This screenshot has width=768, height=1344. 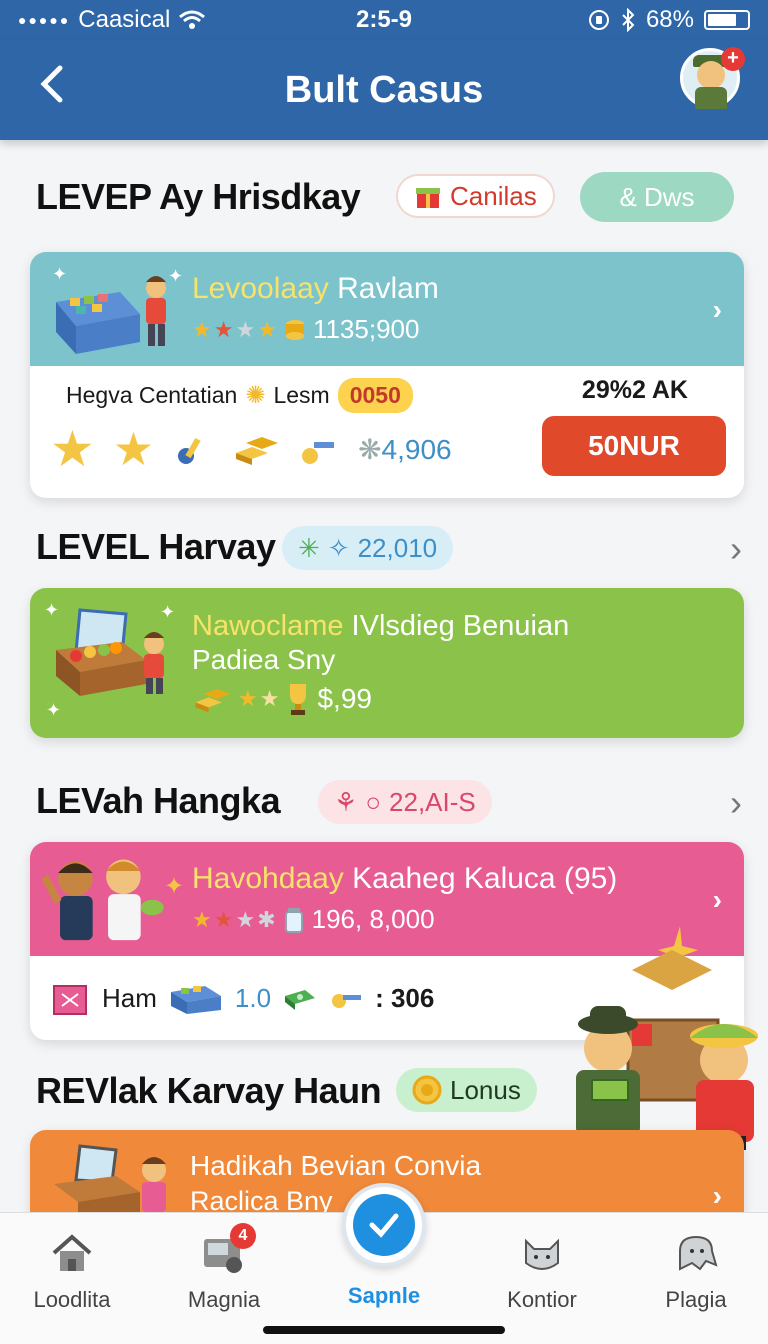 What do you see at coordinates (306, 329) in the screenshot?
I see `card-stats: ★ ★ ★ ★ 1135;900` at bounding box center [306, 329].